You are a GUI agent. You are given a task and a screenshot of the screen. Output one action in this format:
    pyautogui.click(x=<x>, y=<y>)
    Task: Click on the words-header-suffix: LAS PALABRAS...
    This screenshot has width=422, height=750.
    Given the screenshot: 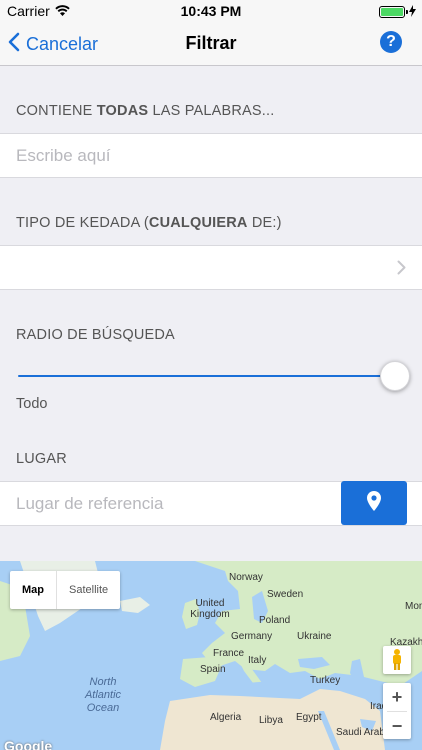 What is the action you would take?
    pyautogui.click(x=211, y=111)
    